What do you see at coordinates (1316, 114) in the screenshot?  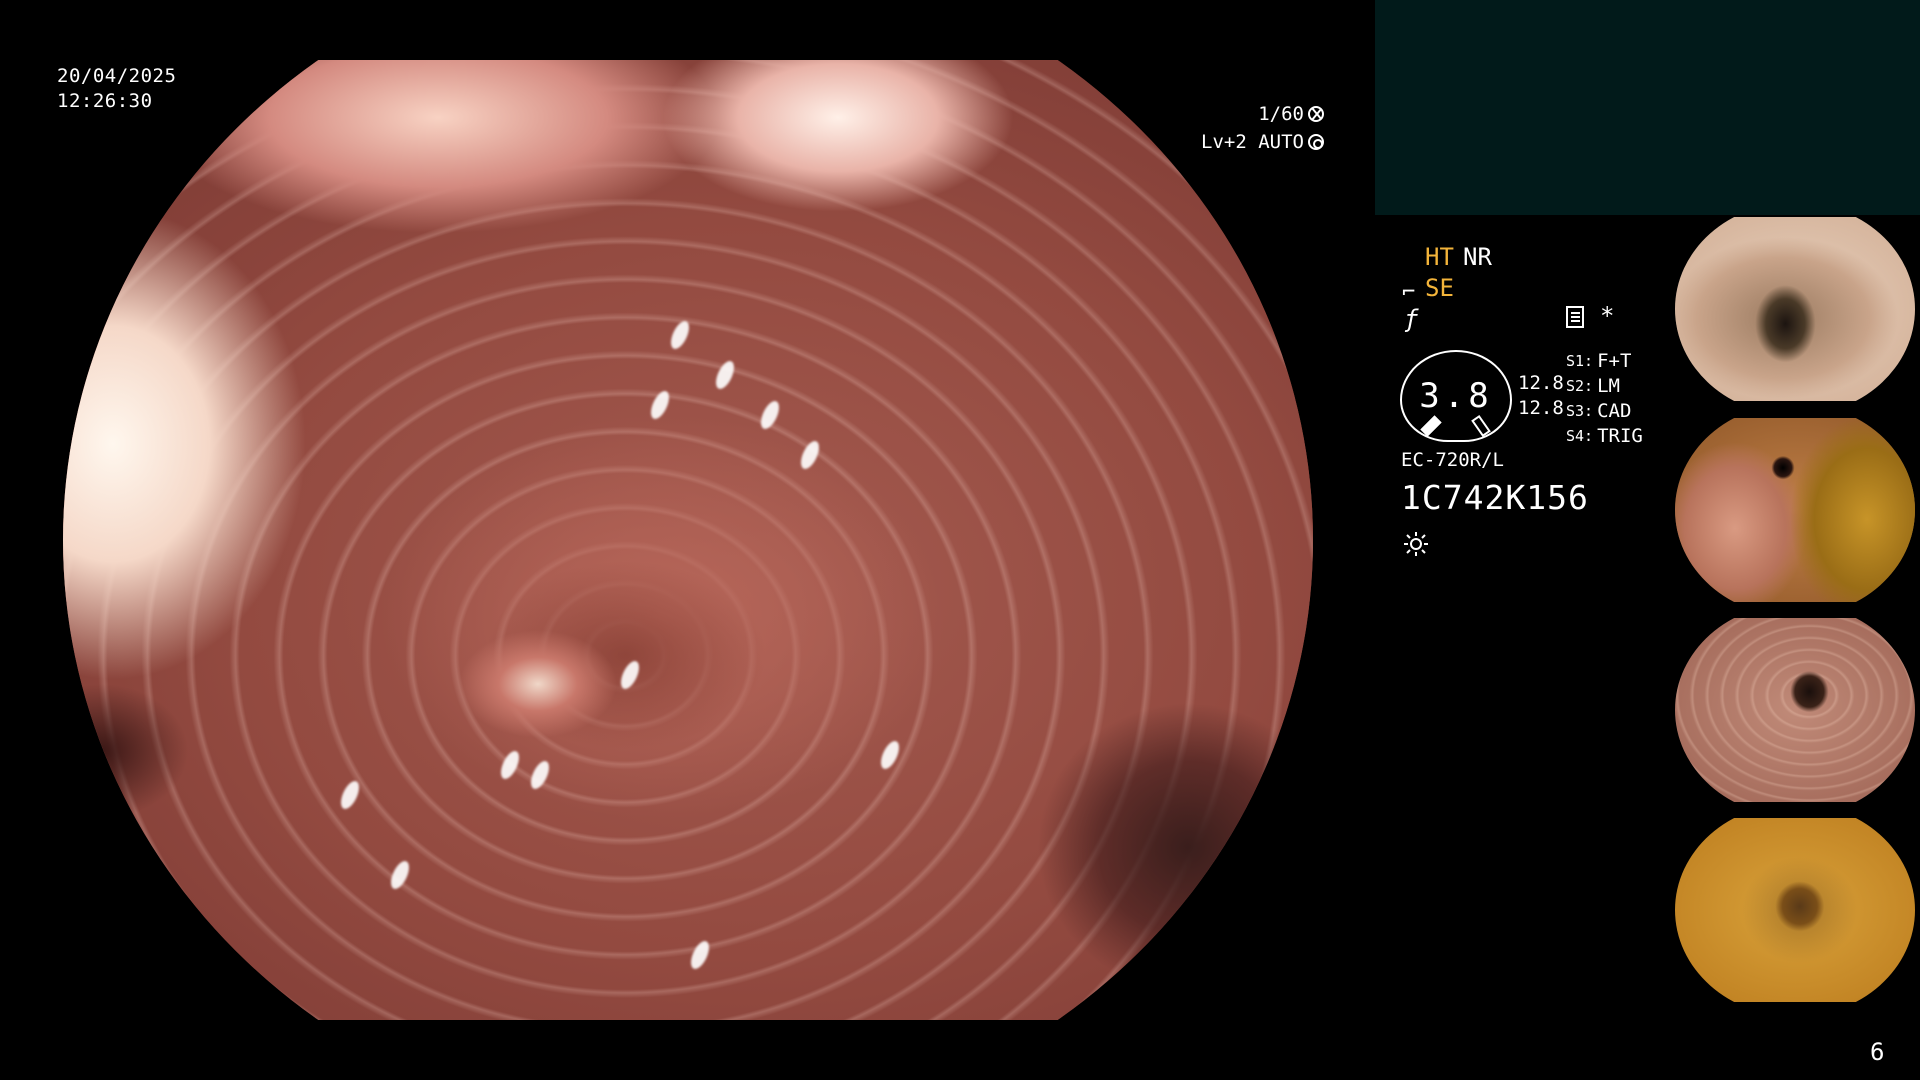 I see `shutter-icon` at bounding box center [1316, 114].